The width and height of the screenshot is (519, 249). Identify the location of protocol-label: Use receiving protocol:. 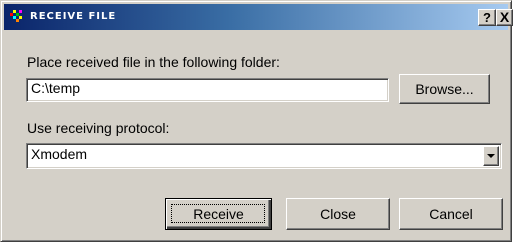
(98, 128).